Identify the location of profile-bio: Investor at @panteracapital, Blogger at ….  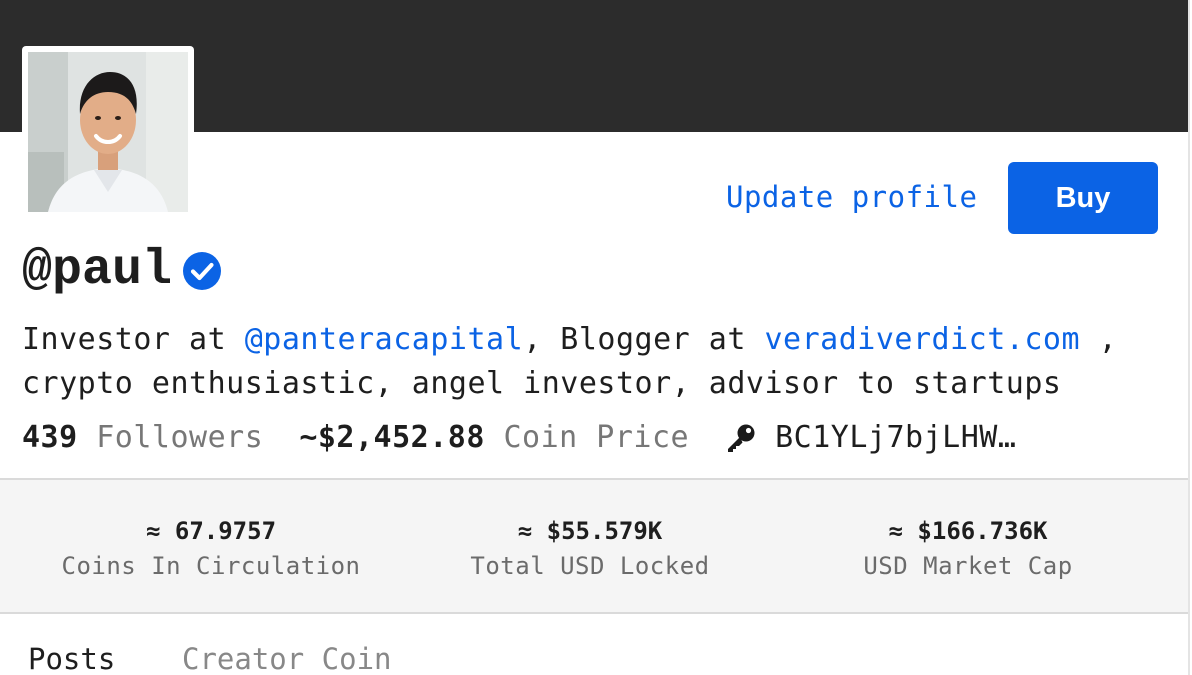
(577, 362).